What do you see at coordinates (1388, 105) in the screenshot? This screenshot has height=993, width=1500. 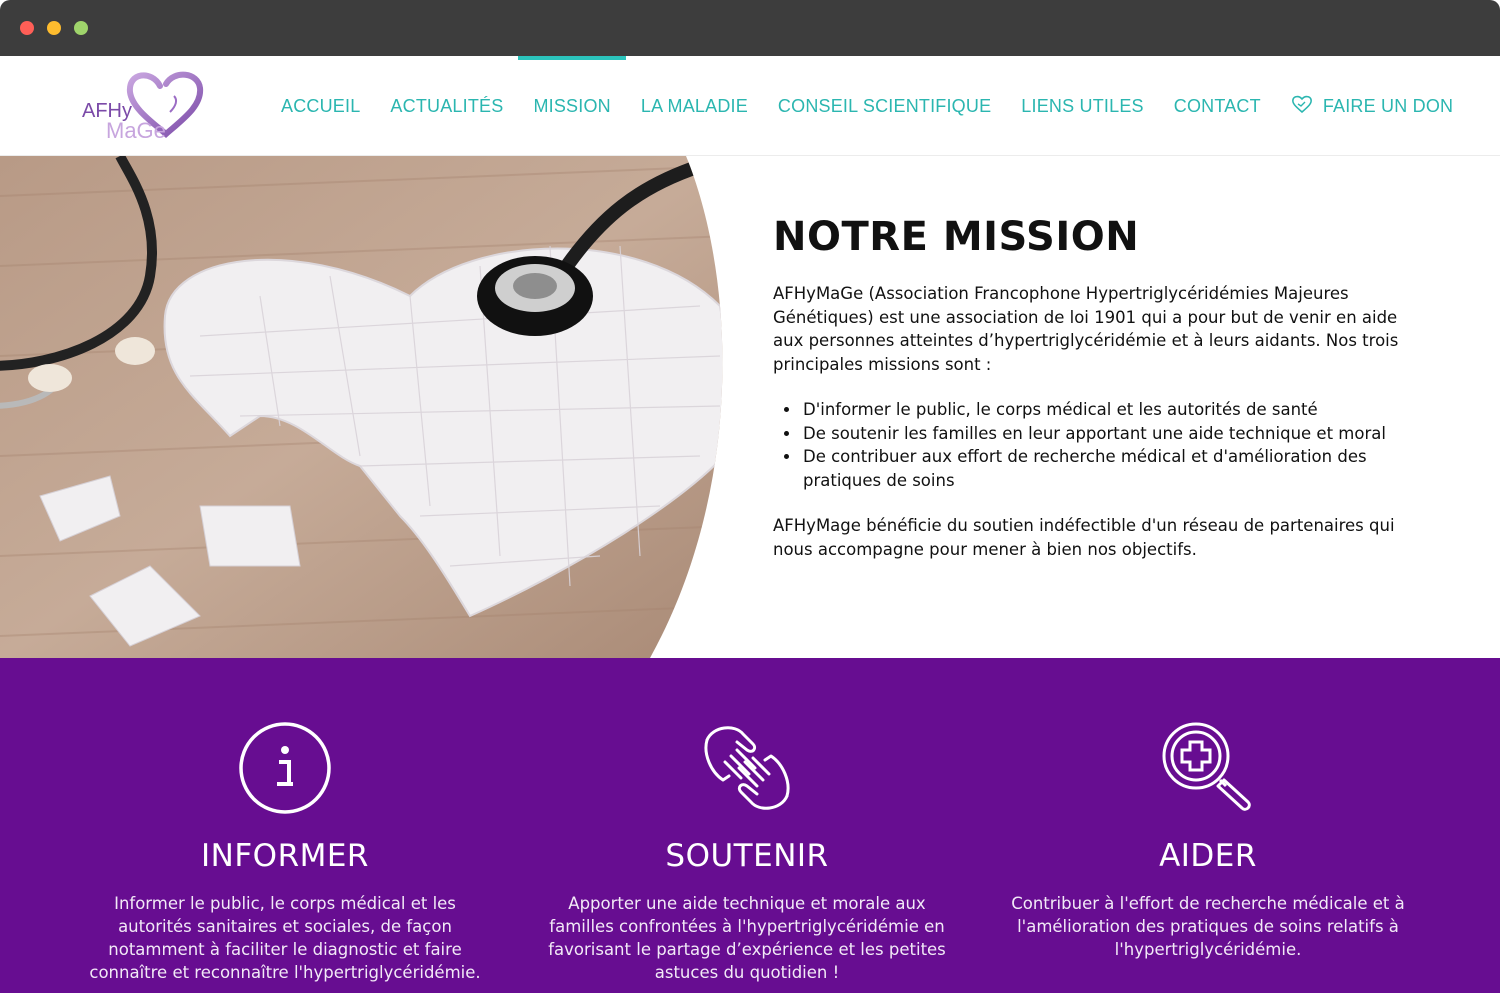 I see `nav-donate-label: FAIRE UN DON` at bounding box center [1388, 105].